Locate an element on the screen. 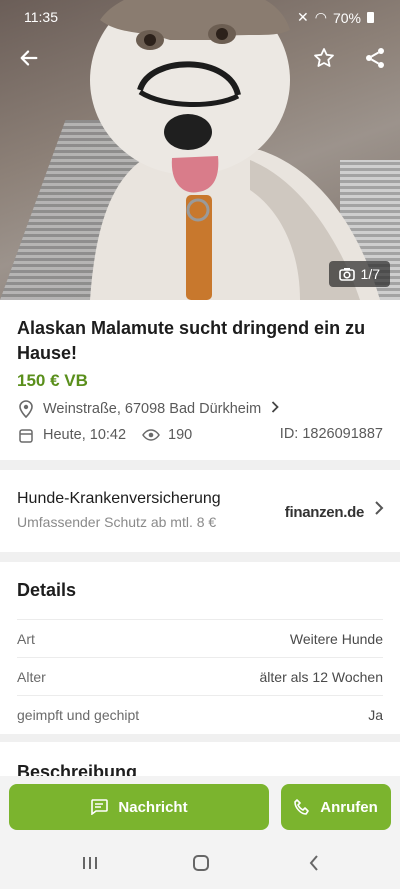  status-time: 11:35 is located at coordinates (41, 17).